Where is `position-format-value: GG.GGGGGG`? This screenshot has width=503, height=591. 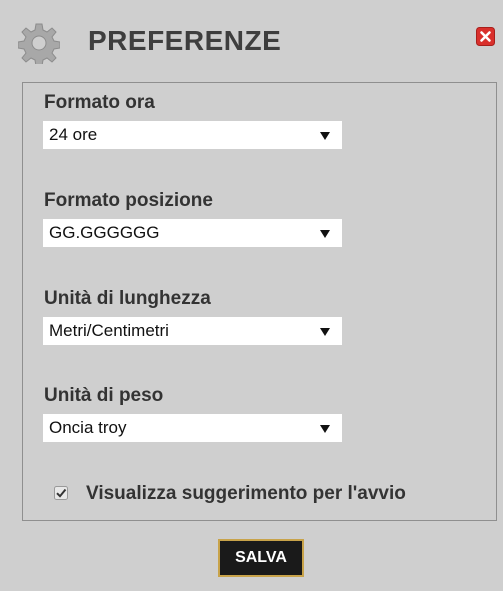
position-format-value: GG.GGGGGG is located at coordinates (104, 232).